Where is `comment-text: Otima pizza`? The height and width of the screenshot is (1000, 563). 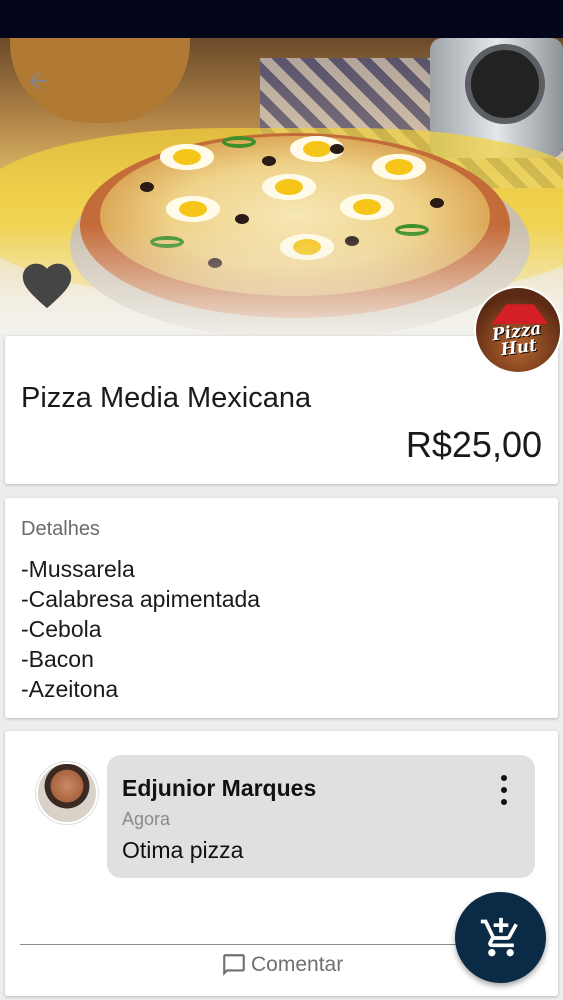 comment-text: Otima pizza is located at coordinates (183, 850).